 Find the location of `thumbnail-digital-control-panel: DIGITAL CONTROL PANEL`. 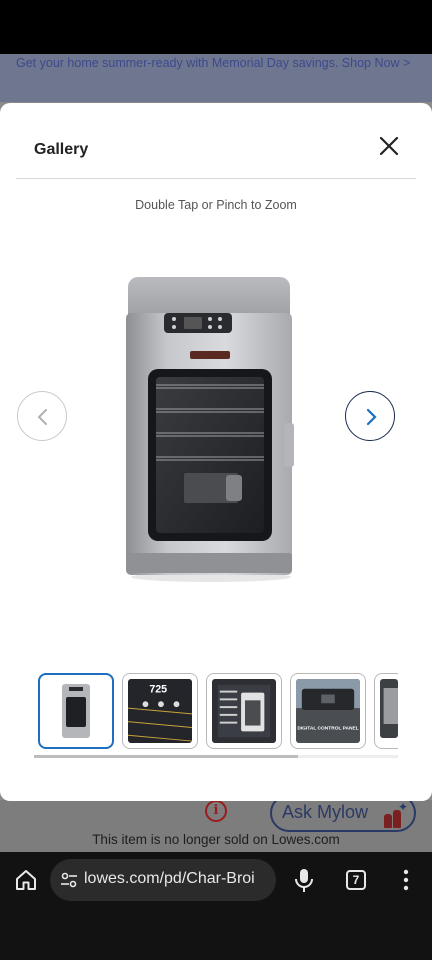

thumbnail-digital-control-panel: DIGITAL CONTROL PANEL is located at coordinates (328, 711).